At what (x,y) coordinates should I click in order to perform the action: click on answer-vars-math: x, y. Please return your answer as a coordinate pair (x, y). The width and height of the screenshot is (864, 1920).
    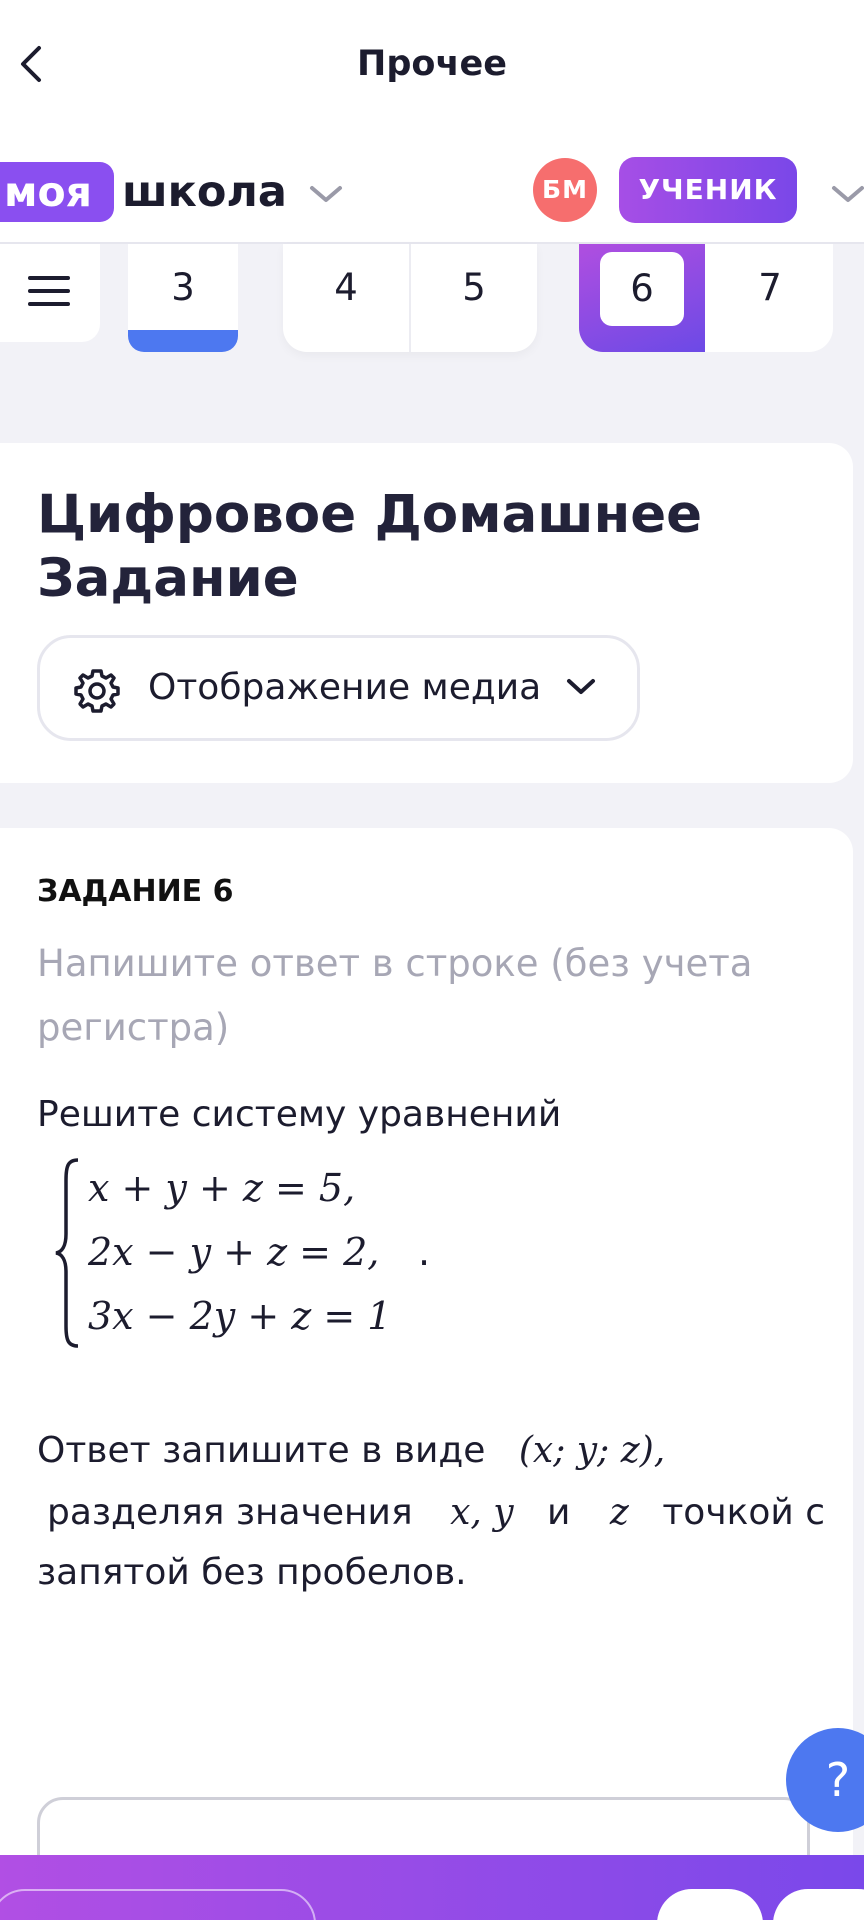
    Looking at the image, I should click on (482, 1512).